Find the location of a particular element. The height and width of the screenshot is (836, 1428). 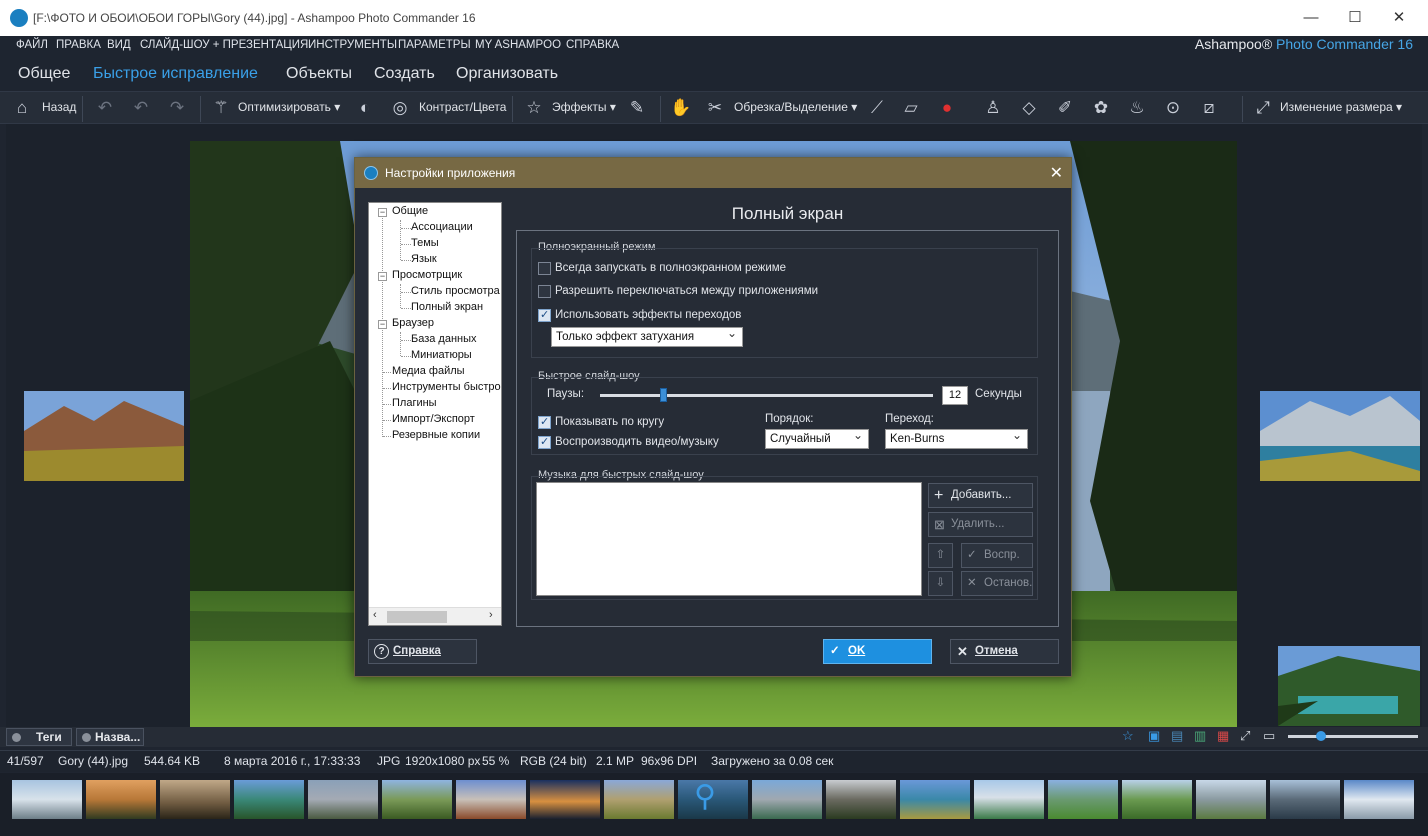

perspective-icon: ▱ is located at coordinates (911, 108).